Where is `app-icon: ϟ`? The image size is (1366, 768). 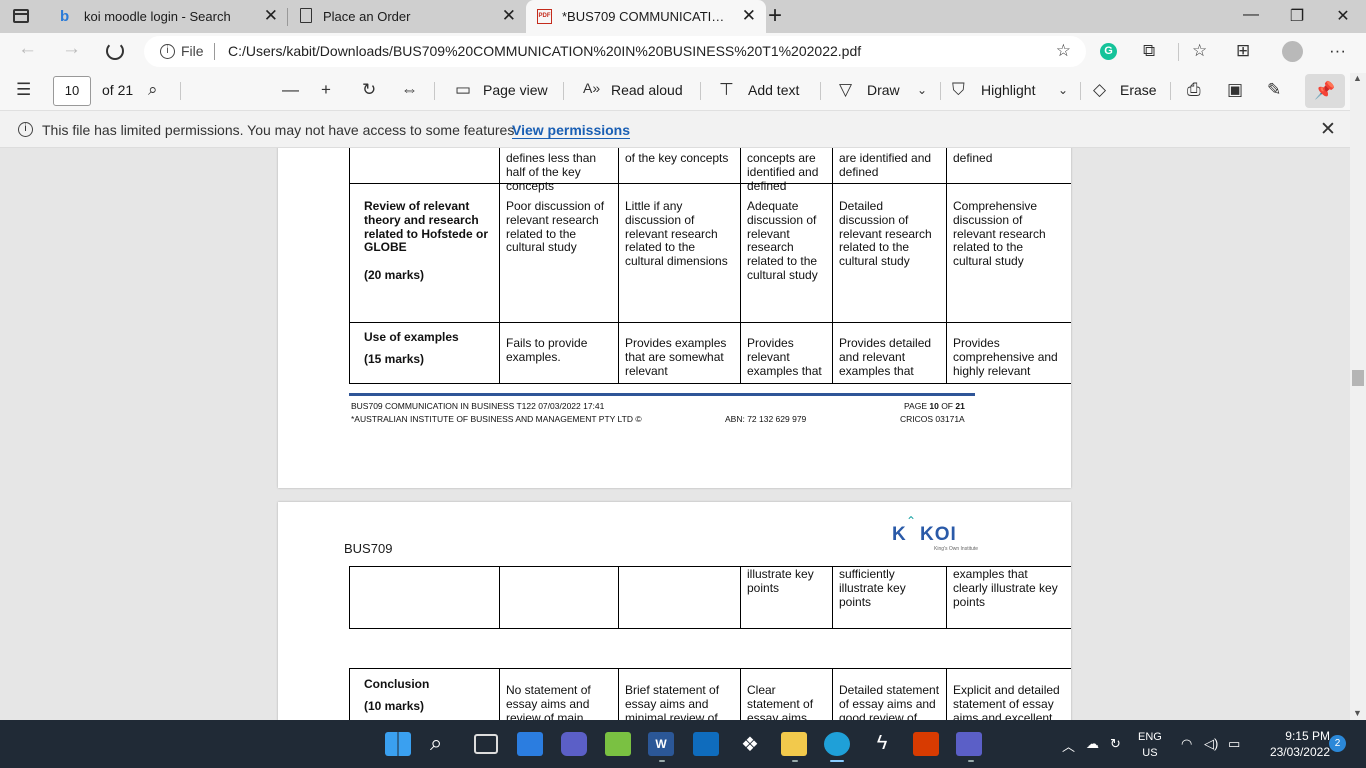 app-icon: ϟ is located at coordinates (882, 744).